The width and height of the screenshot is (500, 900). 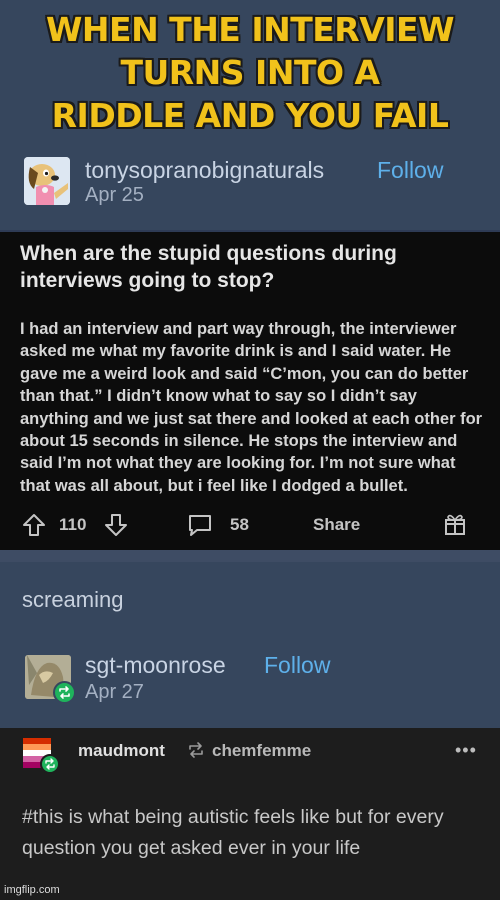 What do you see at coordinates (336, 525) in the screenshot?
I see `share-button: Share` at bounding box center [336, 525].